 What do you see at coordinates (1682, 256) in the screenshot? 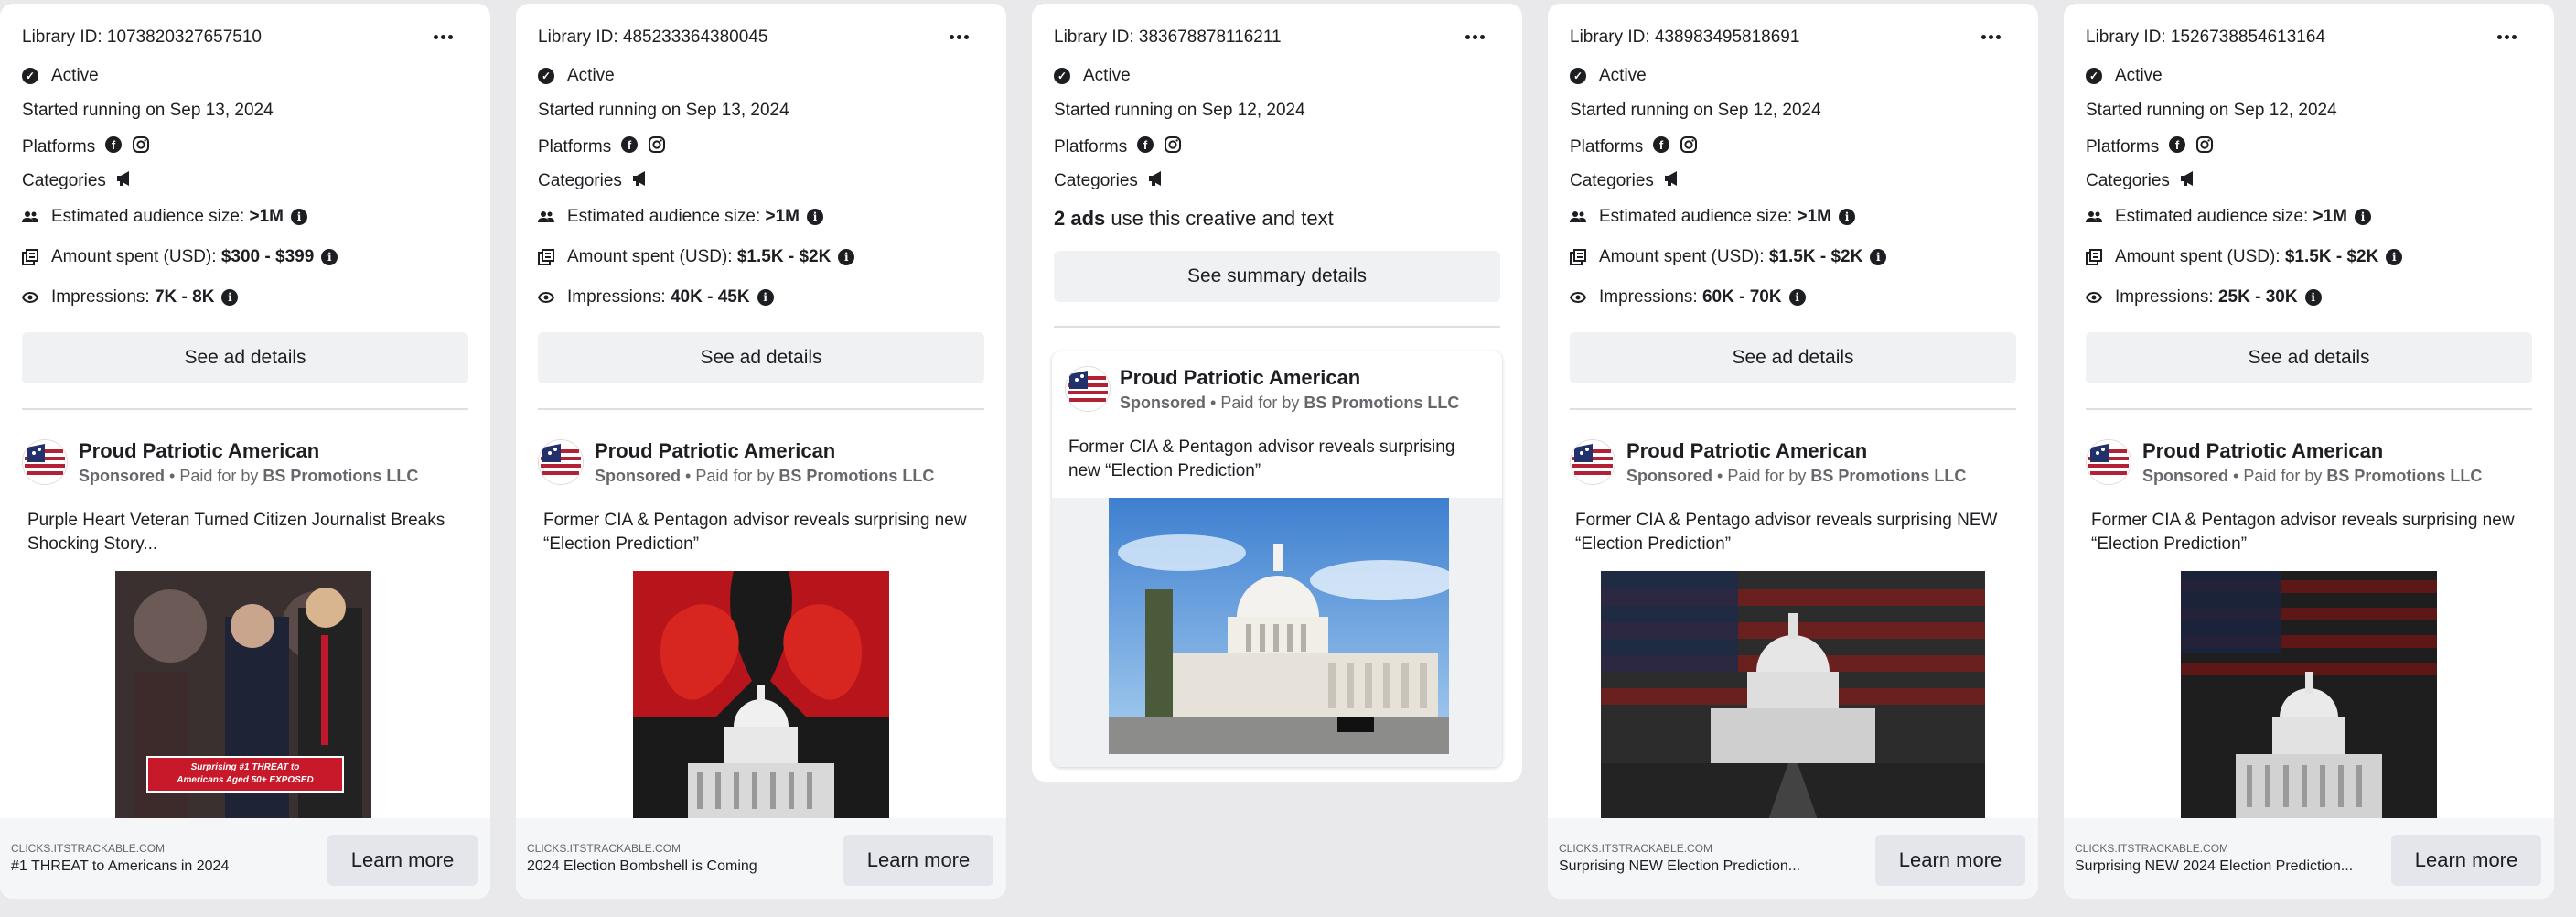
I see `spent-label: Amount spent (USD):` at bounding box center [1682, 256].